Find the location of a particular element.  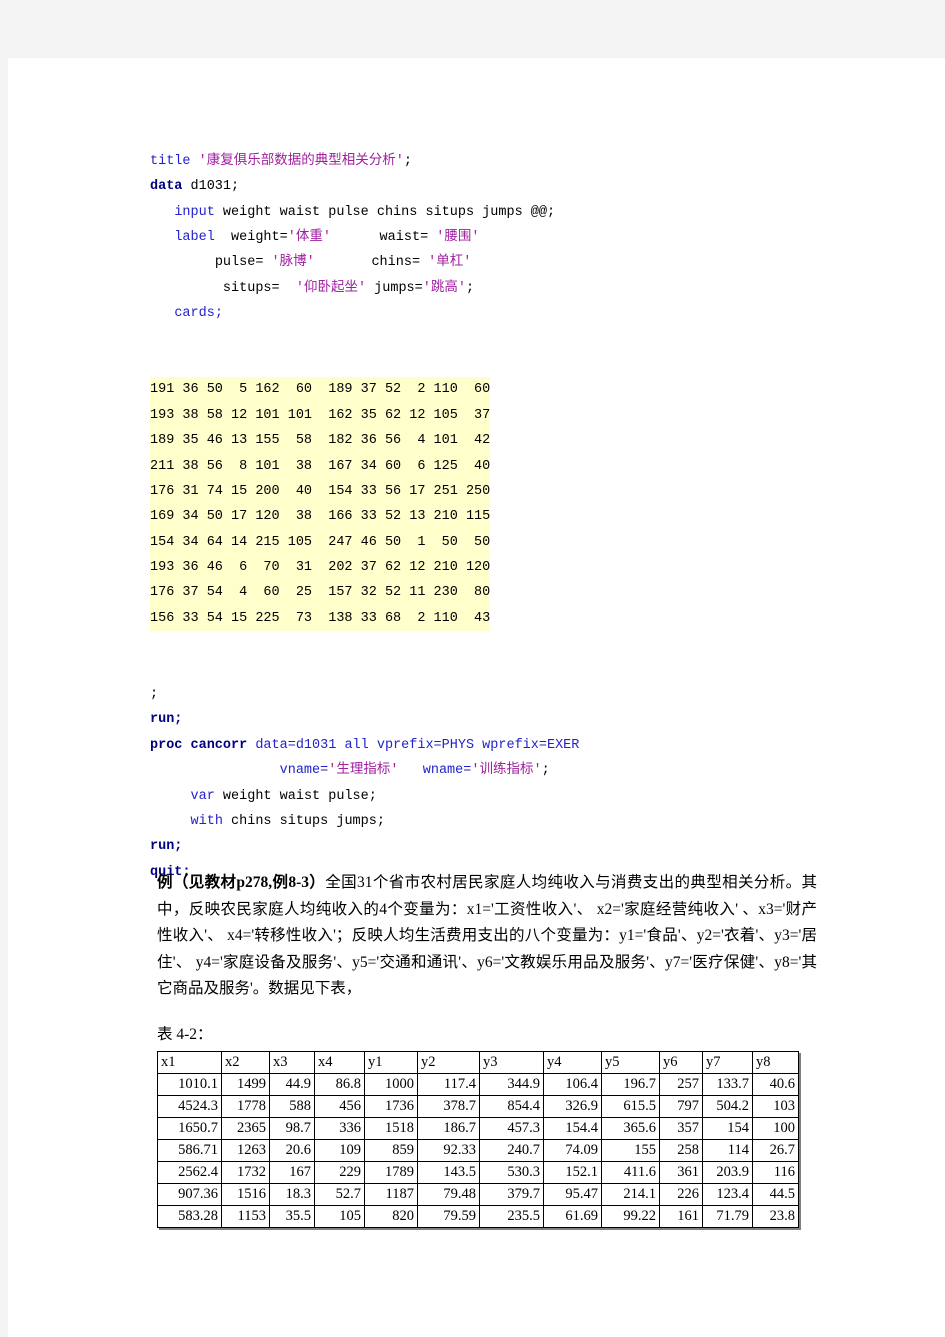

code-token: chins situps jumps; is located at coordinates (303, 822).